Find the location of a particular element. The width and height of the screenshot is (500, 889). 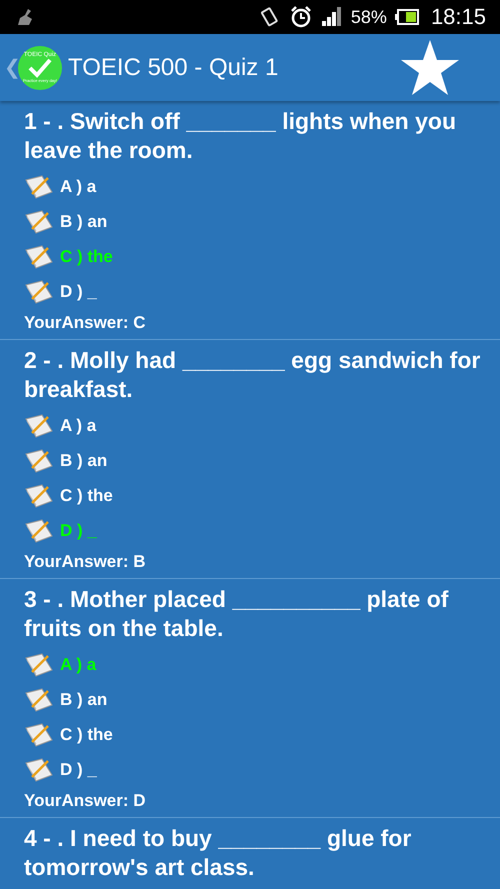

battery-icon is located at coordinates (406, 17).